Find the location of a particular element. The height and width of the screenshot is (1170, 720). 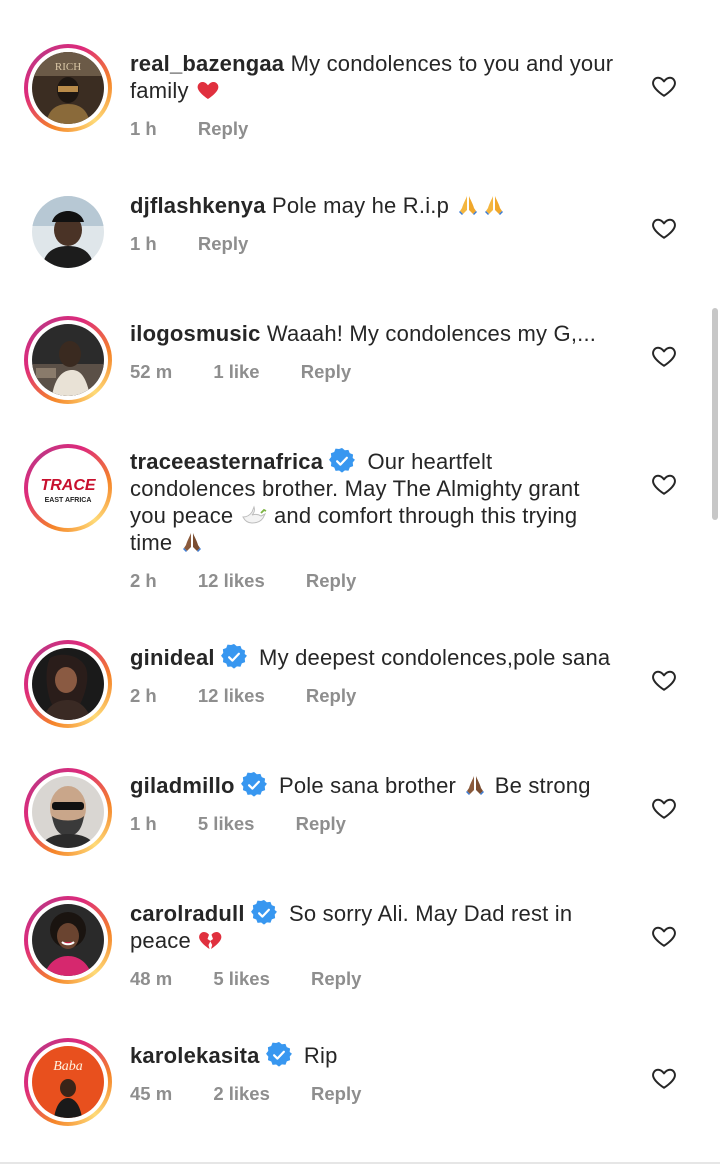

svg-text: RICH is located at coordinates (68, 67).